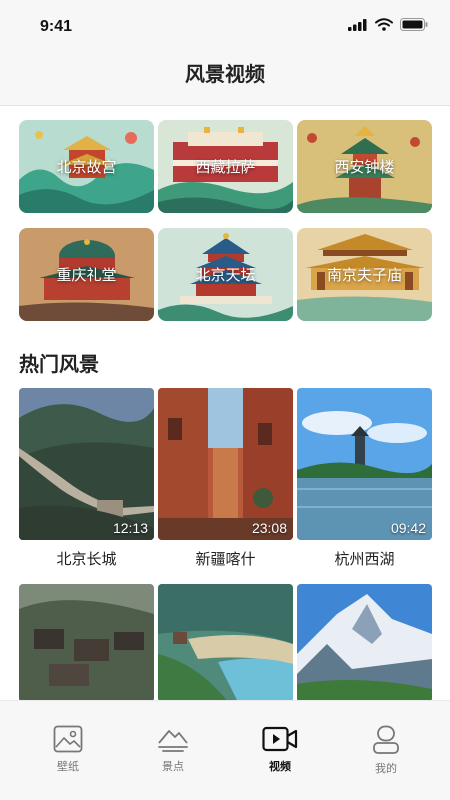 Image resolution: width=450 pixels, height=800 pixels. I want to click on video-thumbnail: 12:13, so click(86, 464).